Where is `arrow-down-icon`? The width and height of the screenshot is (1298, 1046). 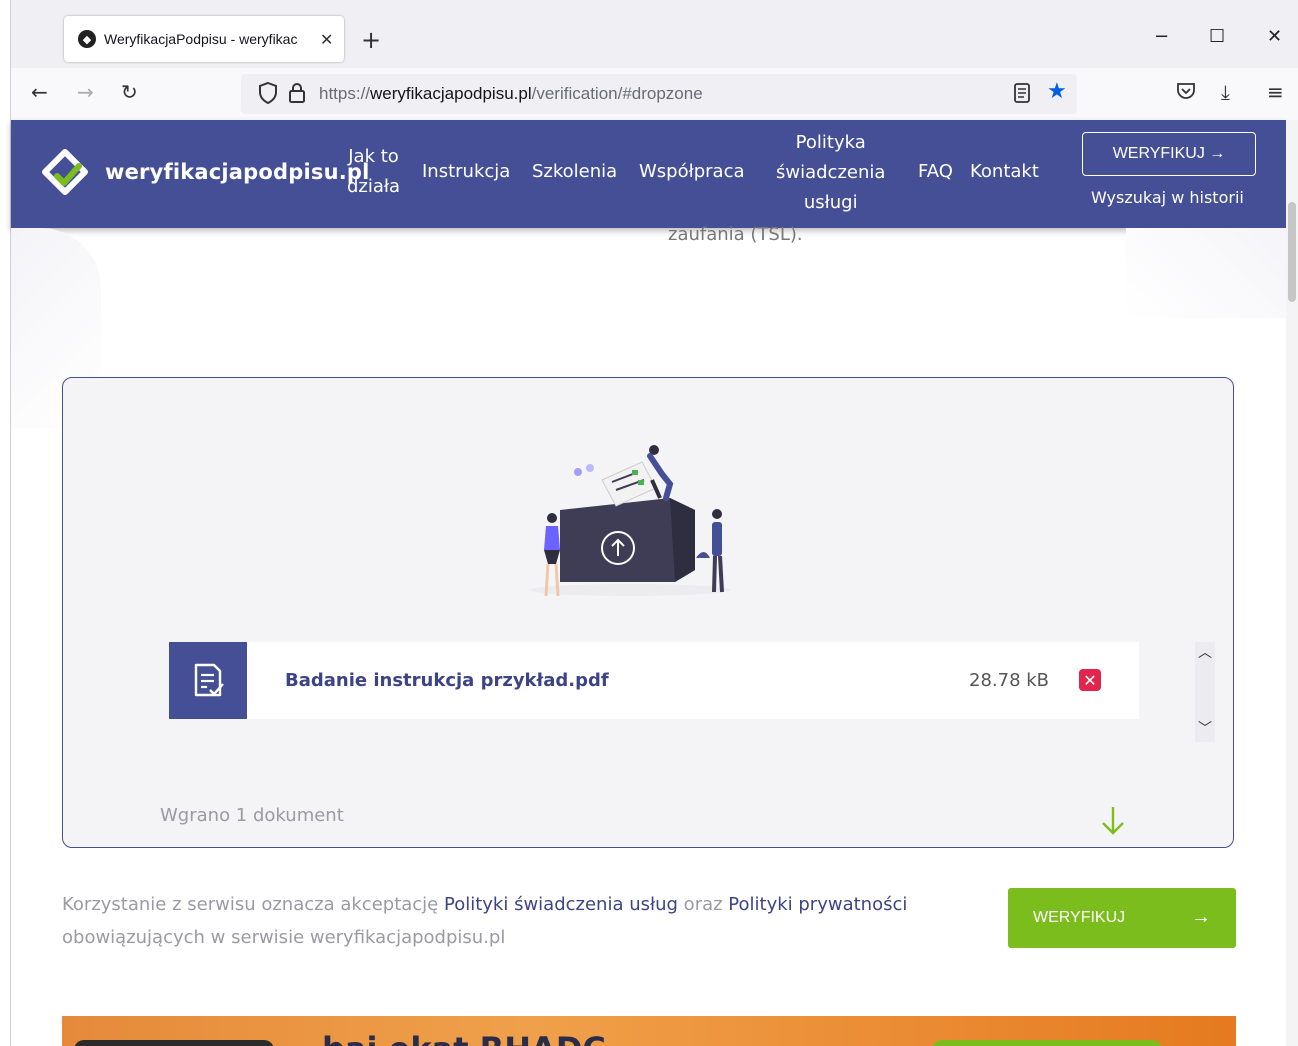 arrow-down-icon is located at coordinates (1113, 823).